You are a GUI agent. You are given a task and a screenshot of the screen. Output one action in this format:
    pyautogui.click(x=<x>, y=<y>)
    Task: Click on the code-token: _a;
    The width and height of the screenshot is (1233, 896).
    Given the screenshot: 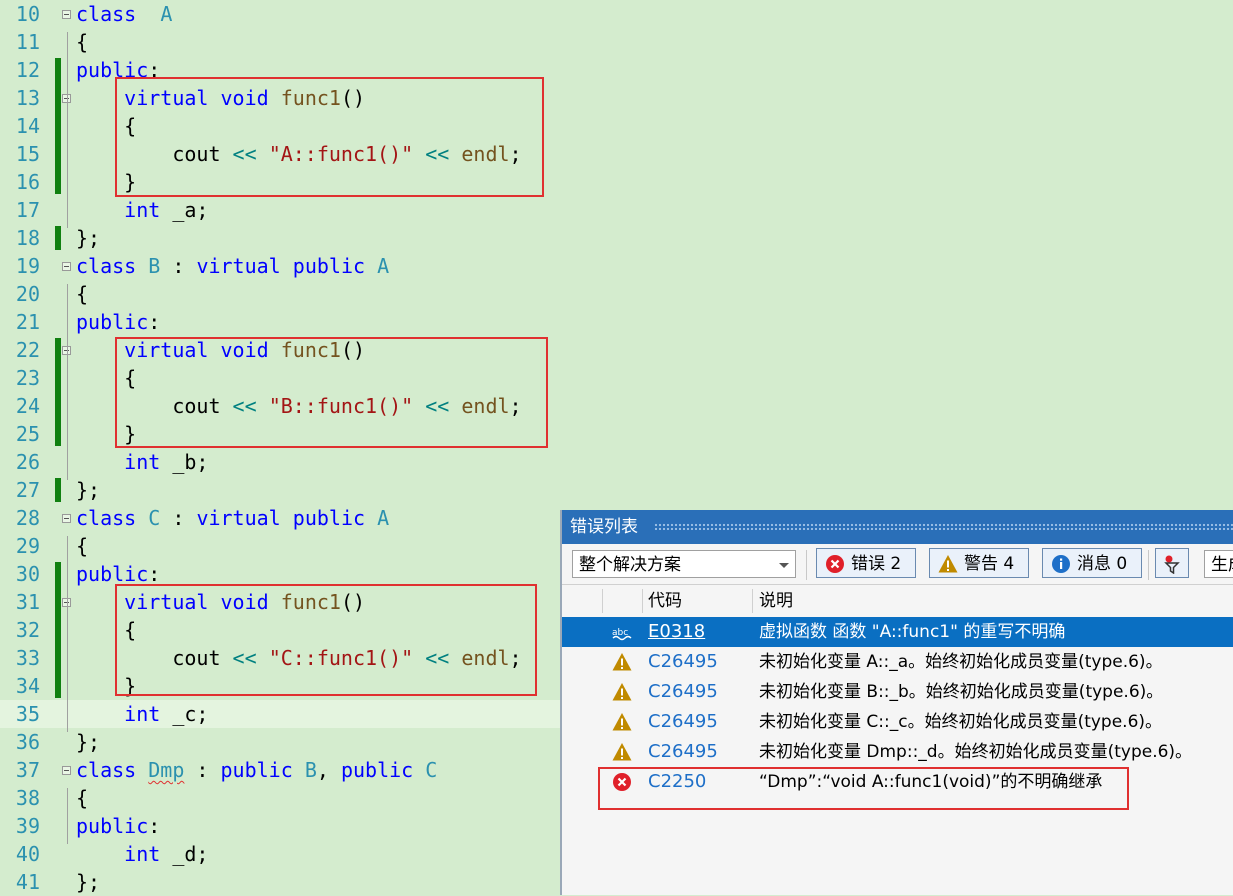 What is the action you would take?
    pyautogui.click(x=184, y=210)
    